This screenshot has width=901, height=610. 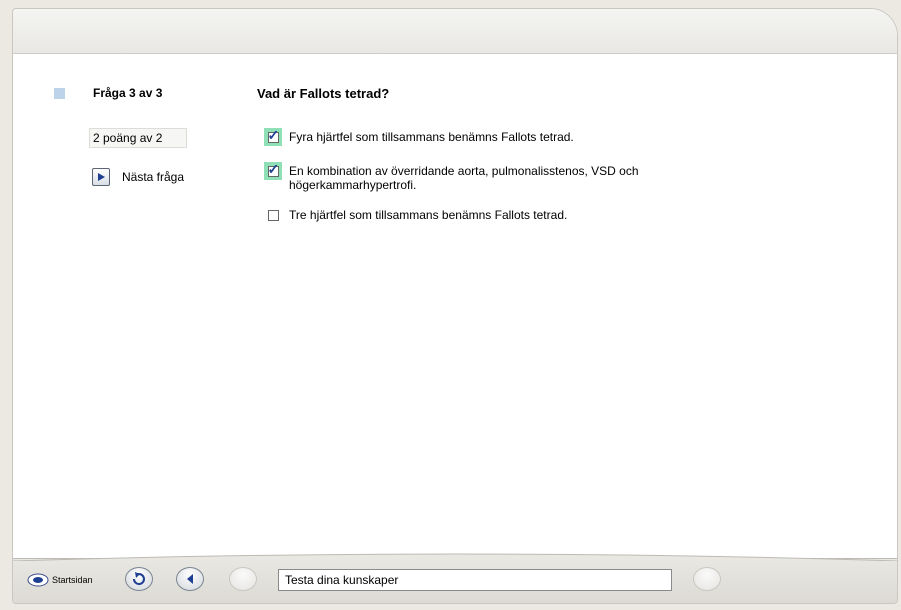 What do you see at coordinates (455, 31) in the screenshot?
I see `header-bar` at bounding box center [455, 31].